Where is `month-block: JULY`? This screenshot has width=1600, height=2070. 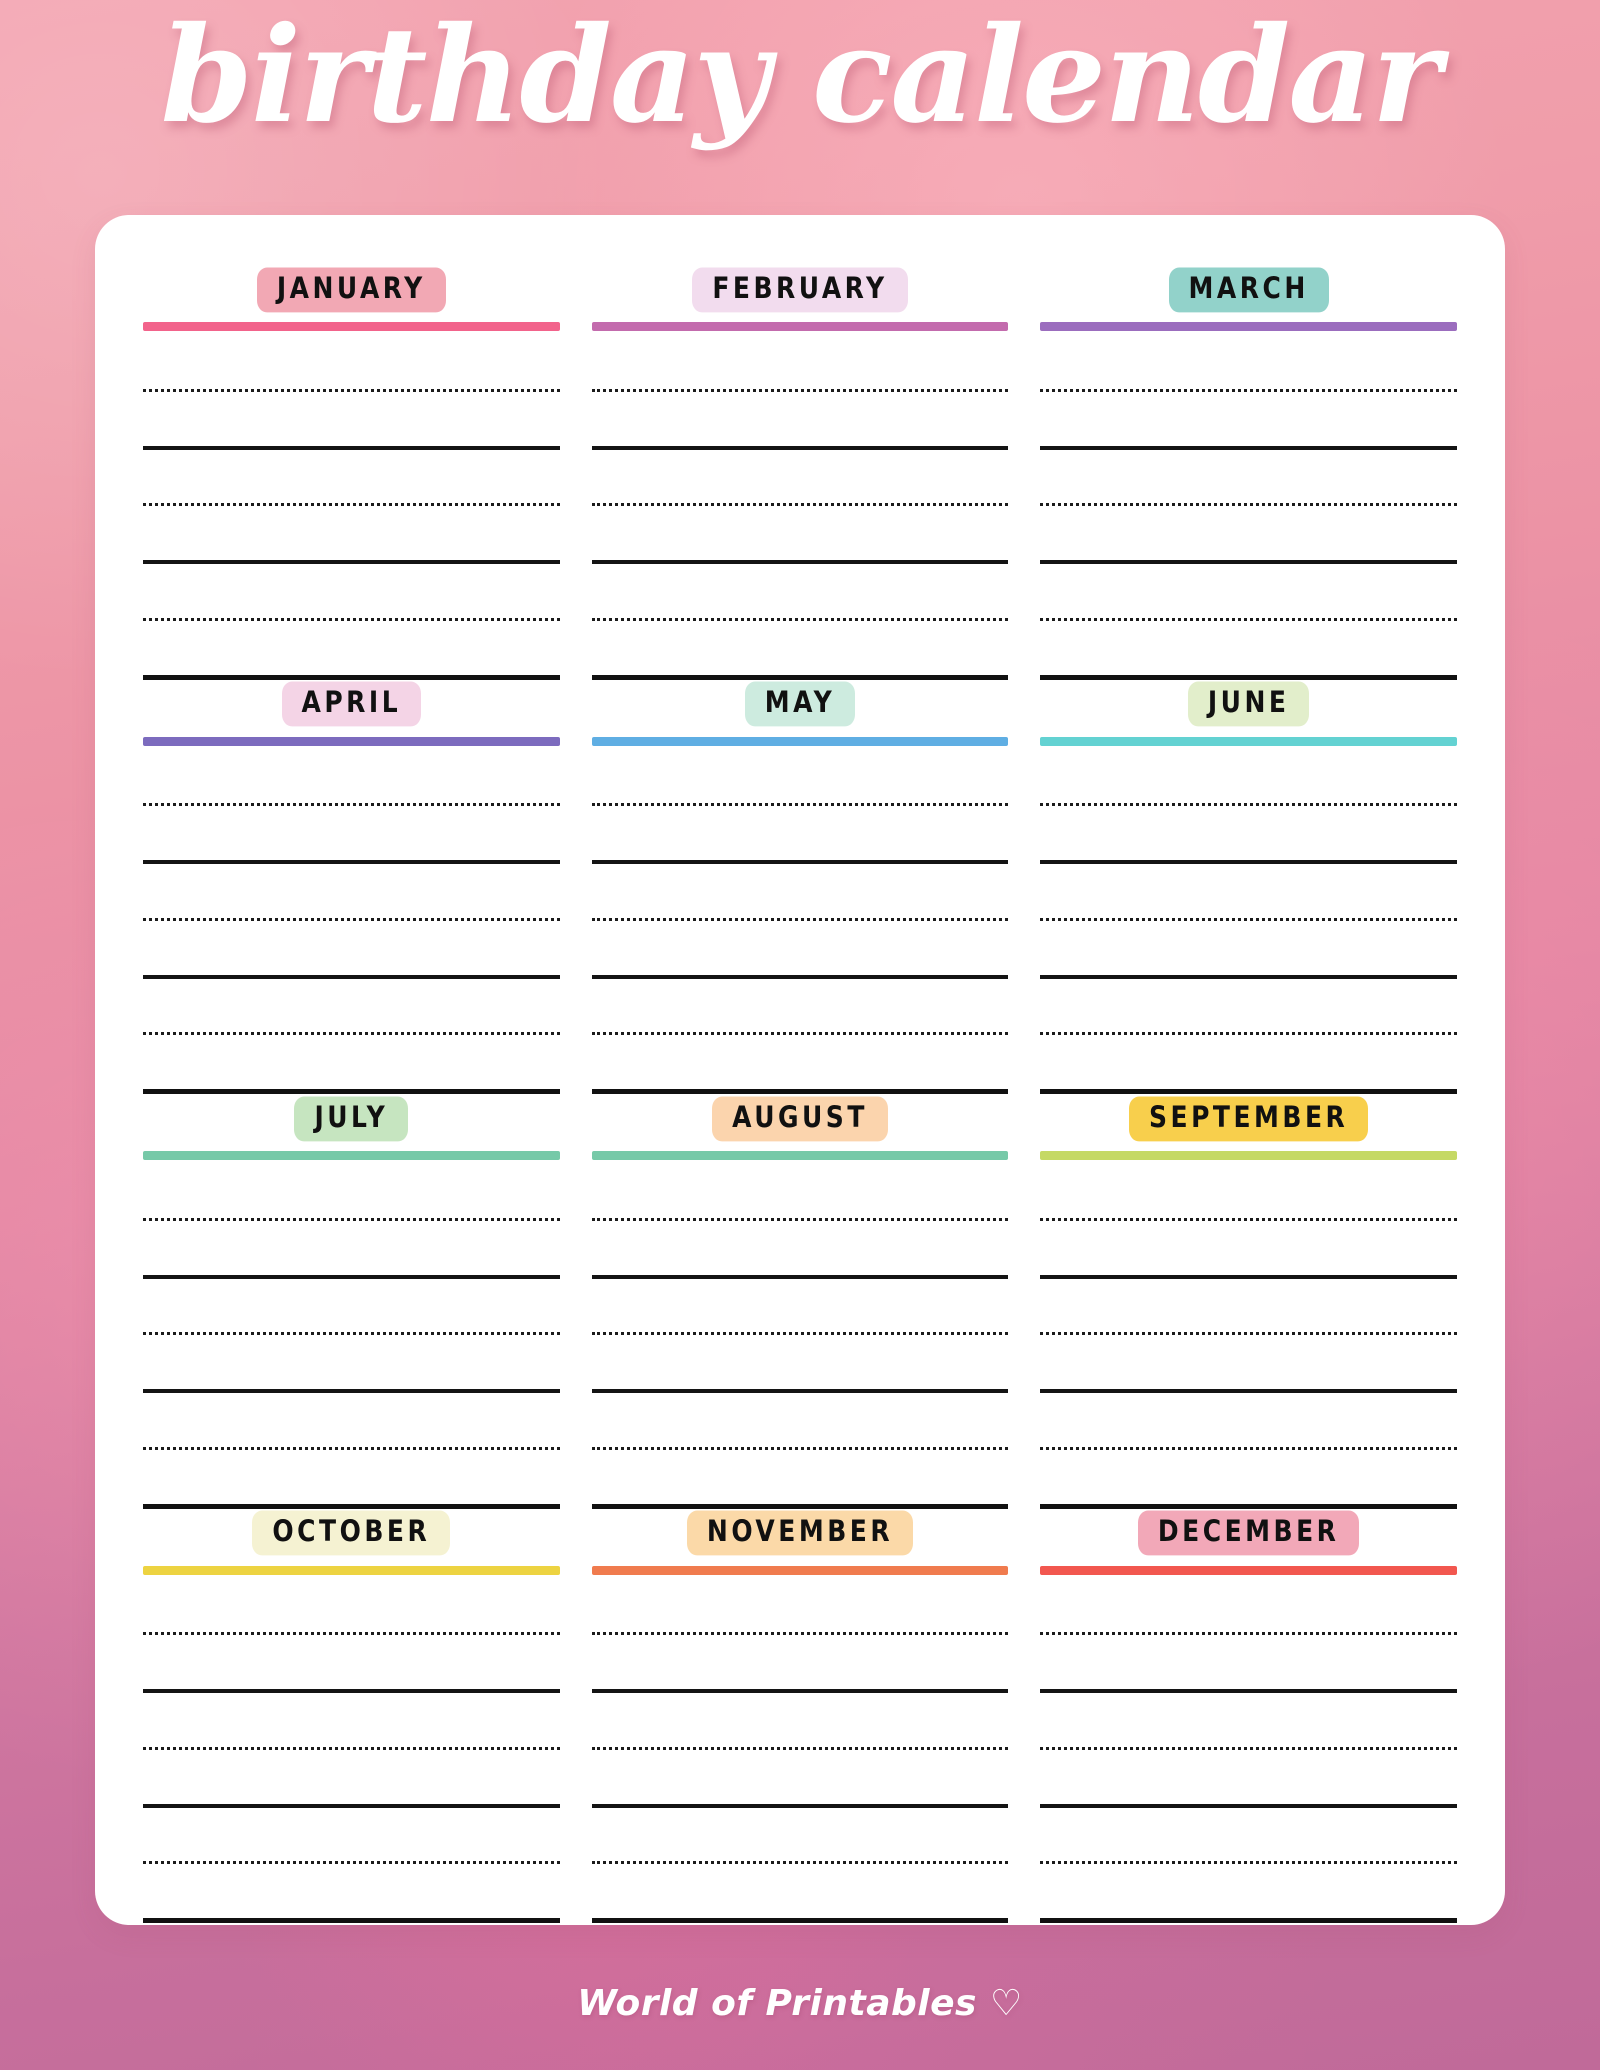 month-block: JULY is located at coordinates (351, 1303).